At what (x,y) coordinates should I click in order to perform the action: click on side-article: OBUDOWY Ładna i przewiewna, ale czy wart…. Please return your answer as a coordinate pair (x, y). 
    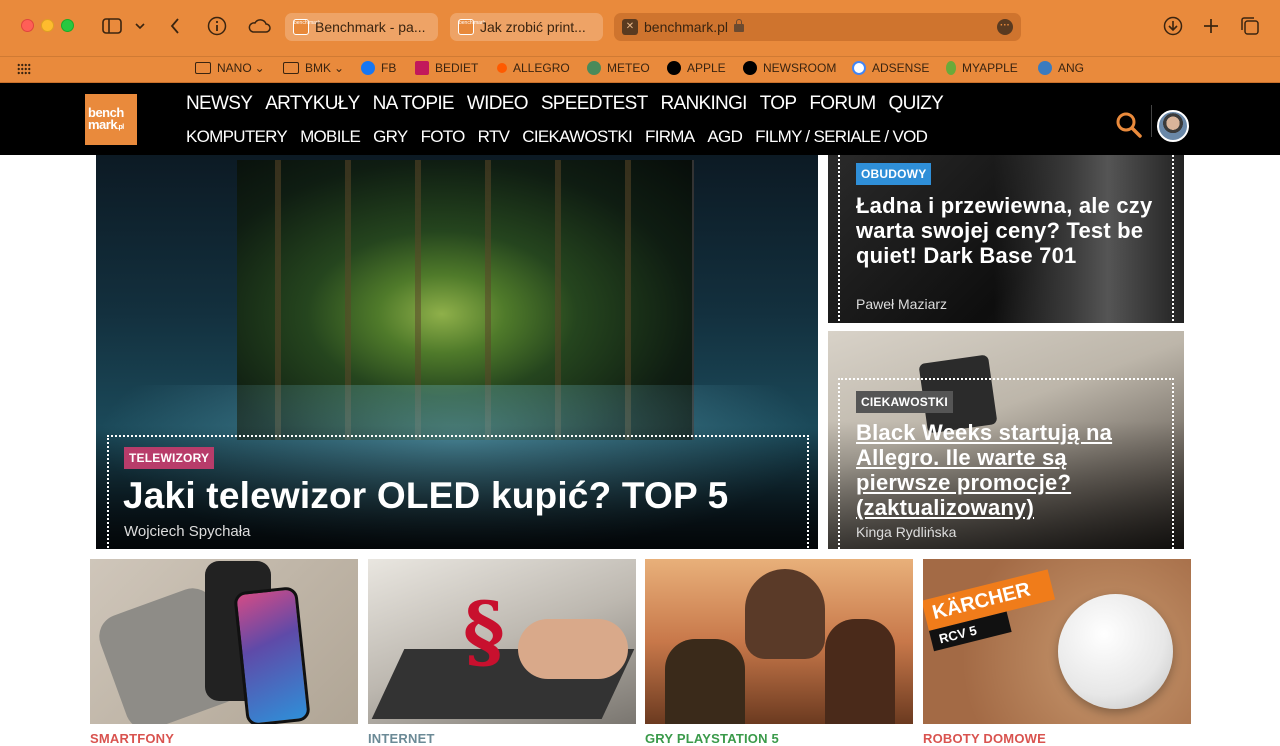
    Looking at the image, I should click on (1006, 239).